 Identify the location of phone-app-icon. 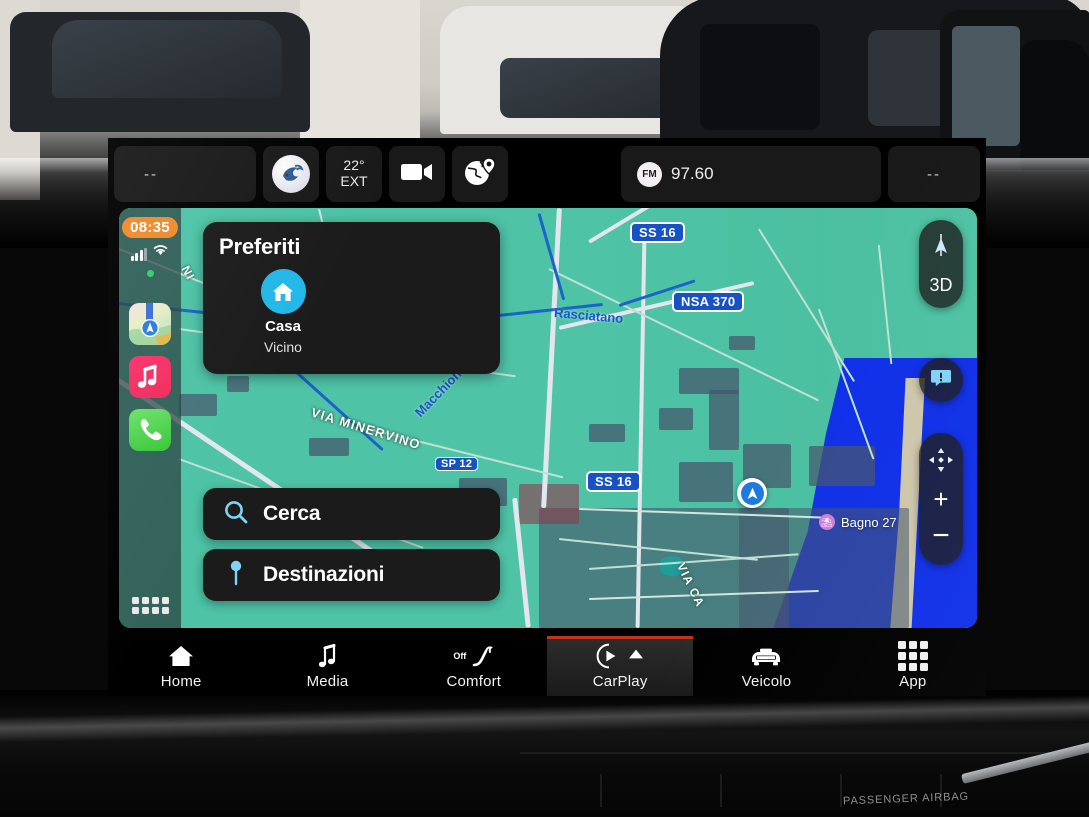
(150, 430).